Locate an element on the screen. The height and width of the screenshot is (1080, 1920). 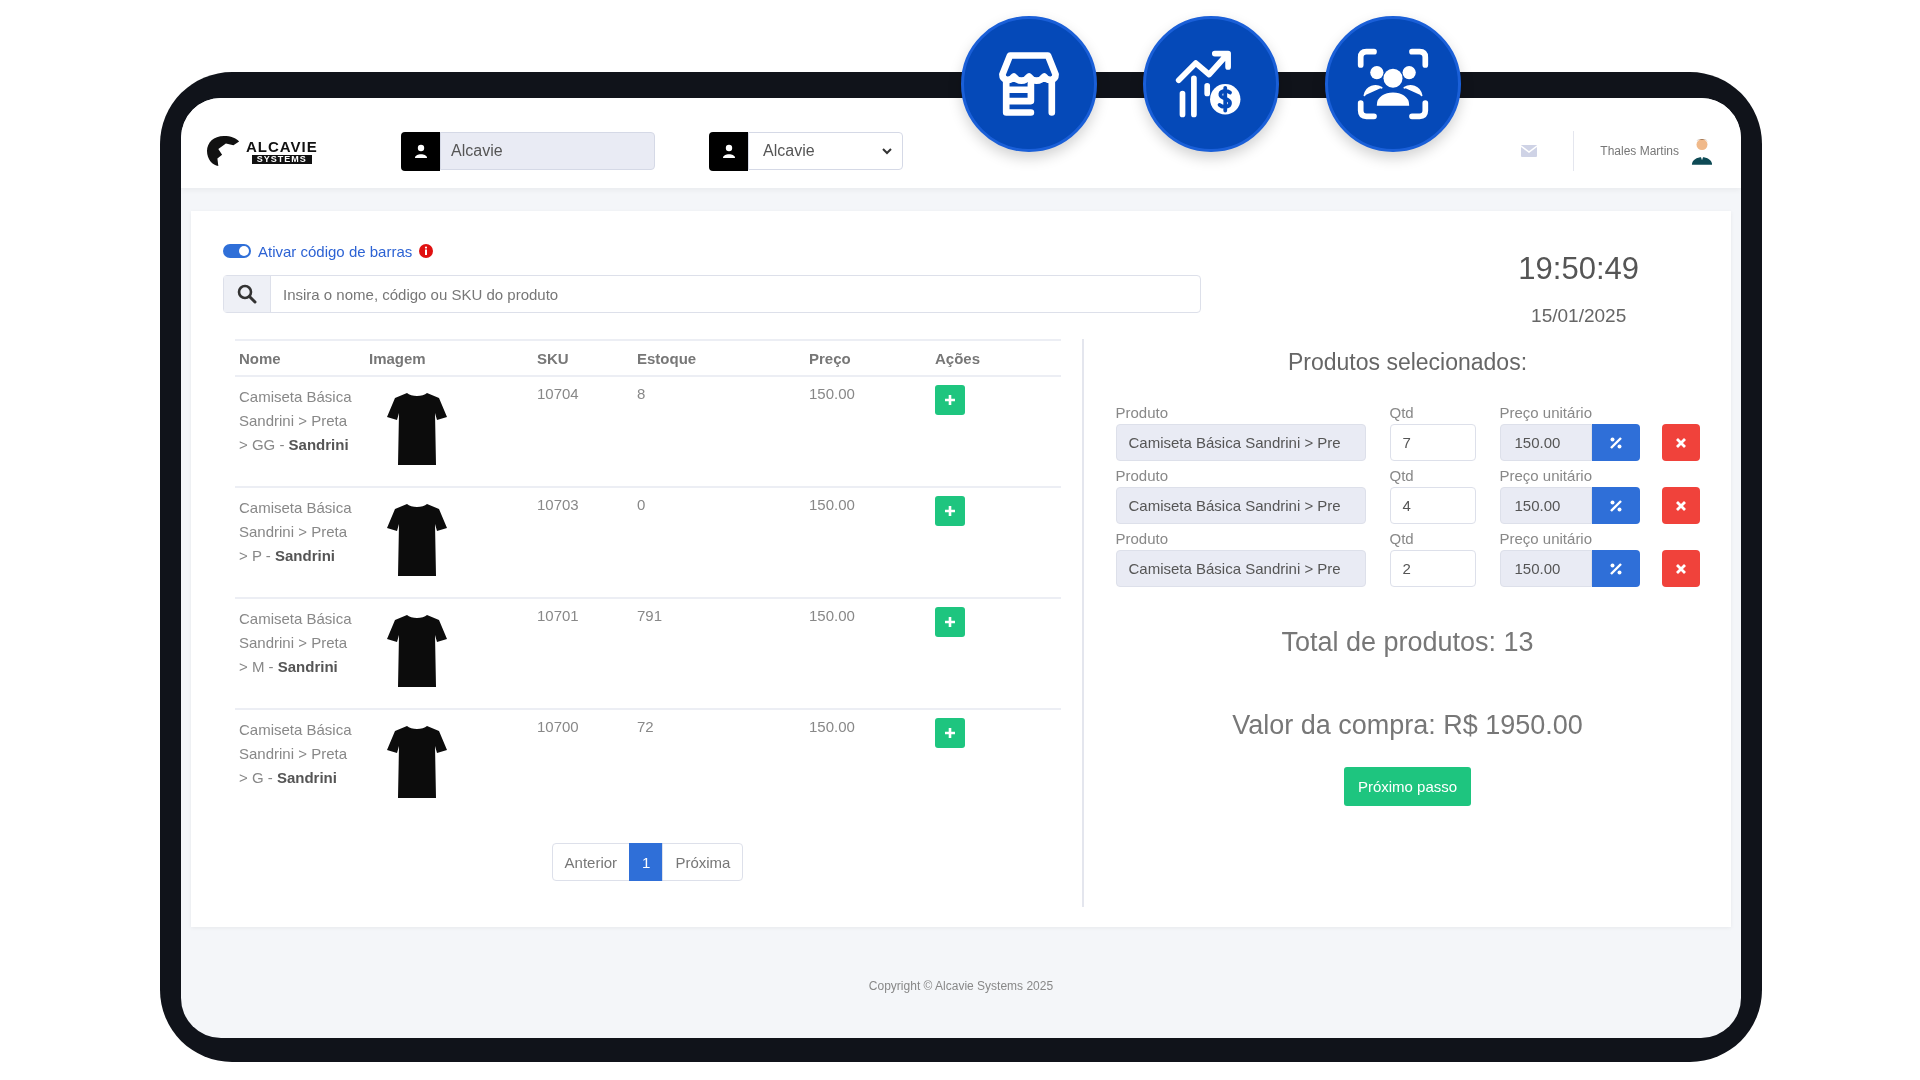
stock-text: 791 is located at coordinates (650, 615).